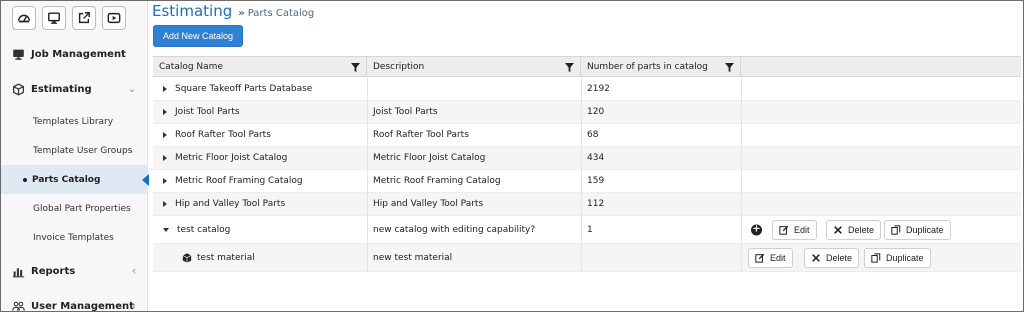 Image resolution: width=1024 pixels, height=312 pixels. Describe the element at coordinates (84, 18) in the screenshot. I see `external-link-icon` at that location.